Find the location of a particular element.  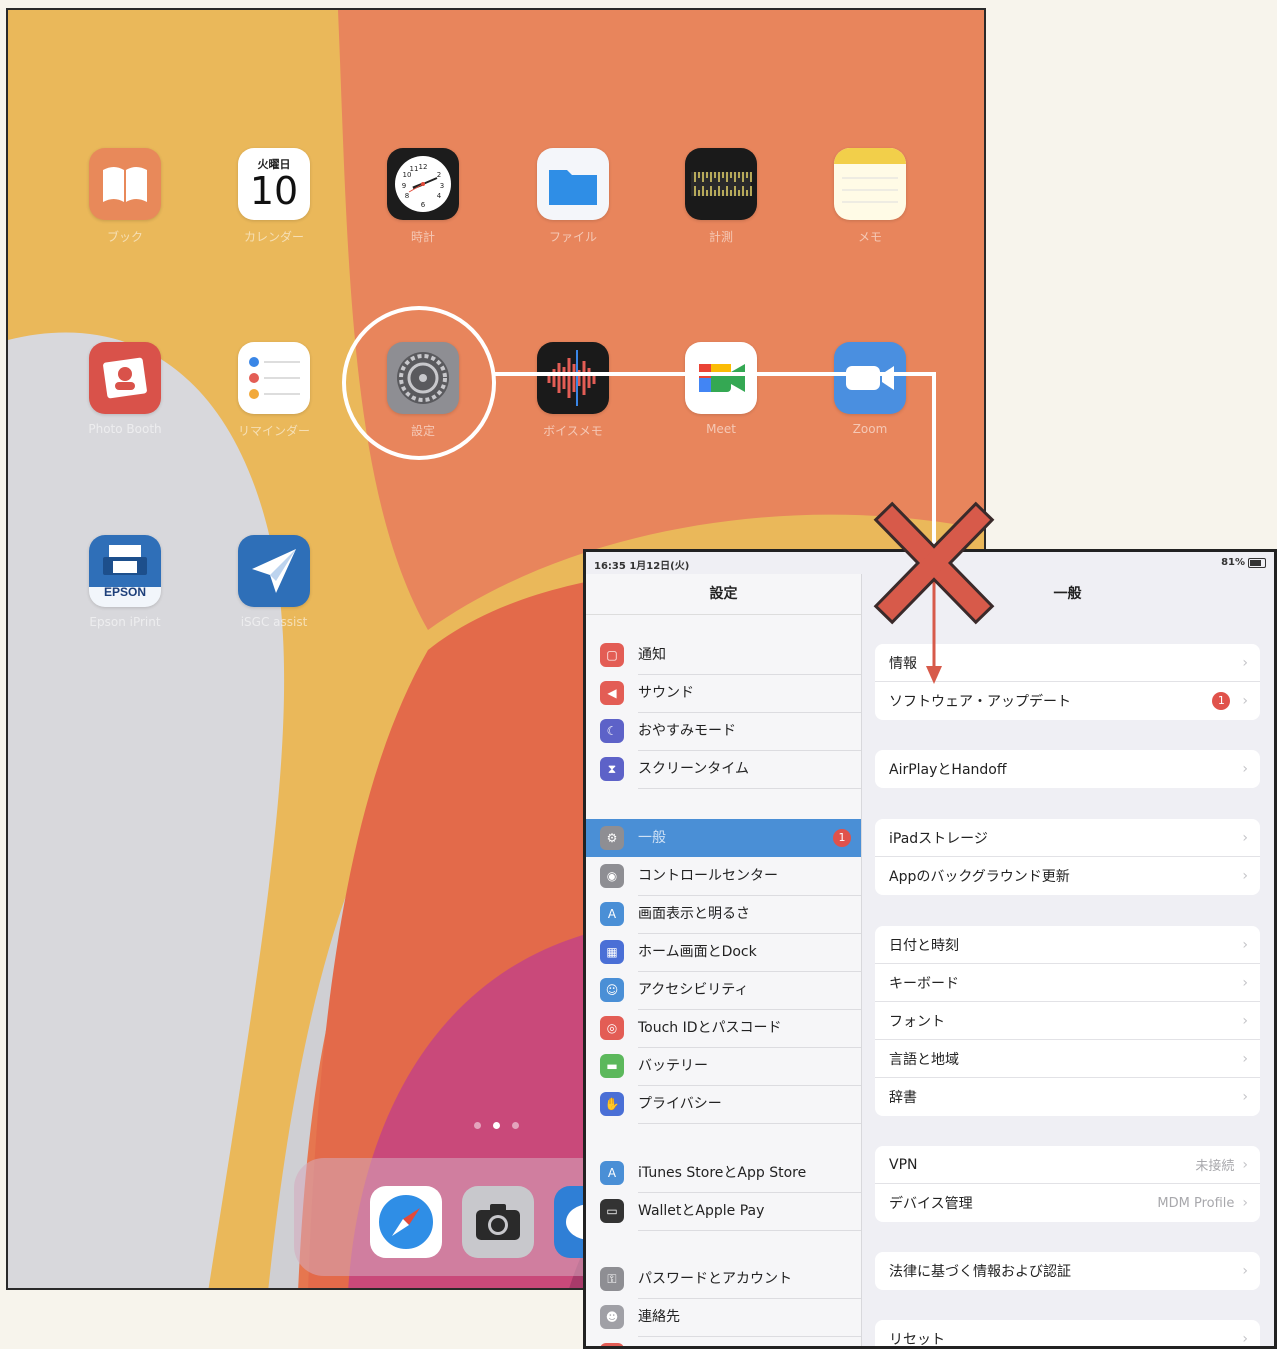

calendar-icon: 火曜日 10 is located at coordinates (274, 184).